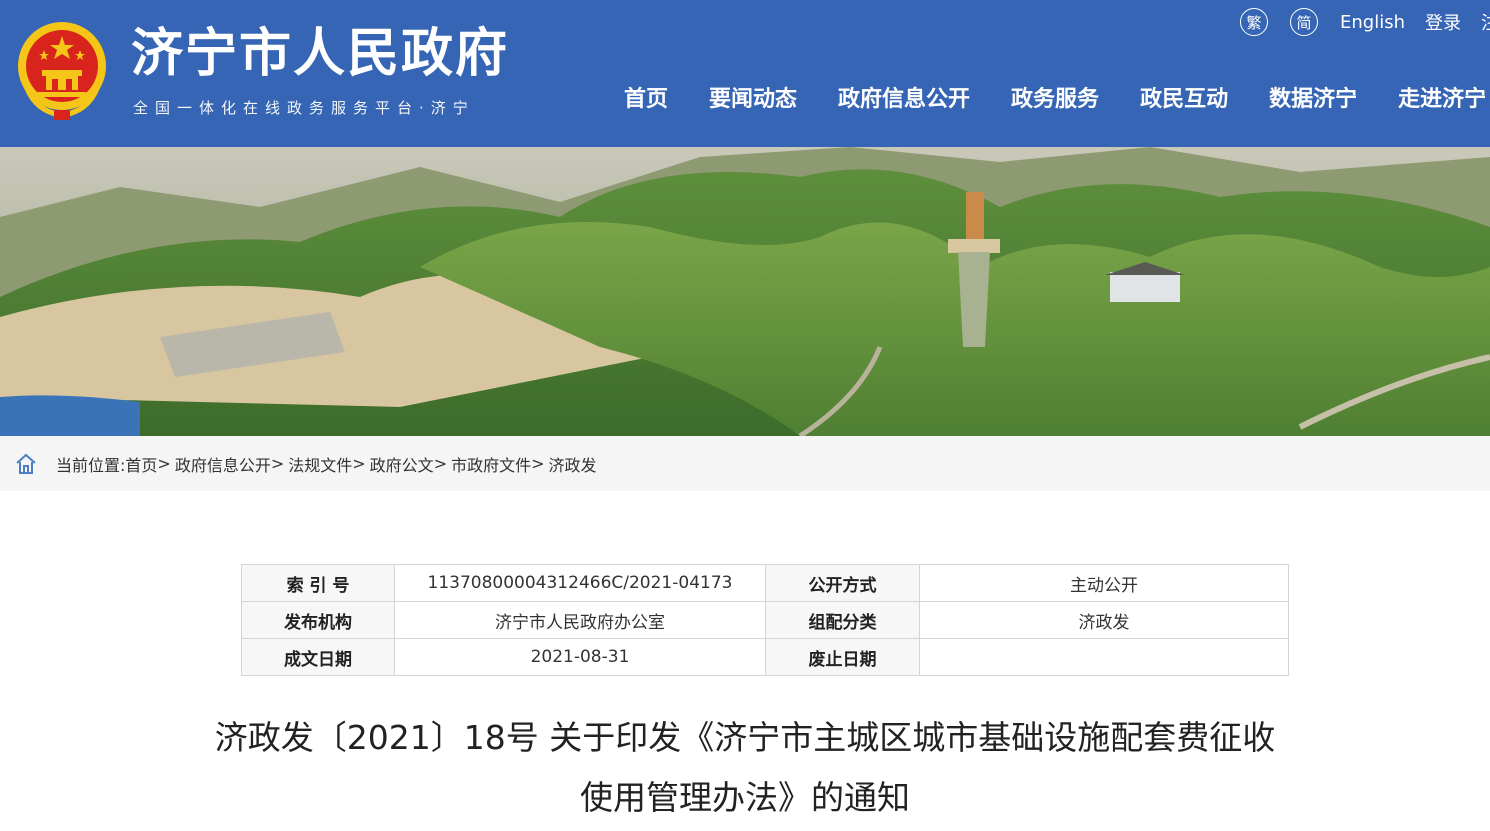  Describe the element at coordinates (745, 737) in the screenshot. I see `document-title-line-1: 济政发〔2021〕18号 关于印发《济宁市主城区城市基础设施配套费征收` at that location.